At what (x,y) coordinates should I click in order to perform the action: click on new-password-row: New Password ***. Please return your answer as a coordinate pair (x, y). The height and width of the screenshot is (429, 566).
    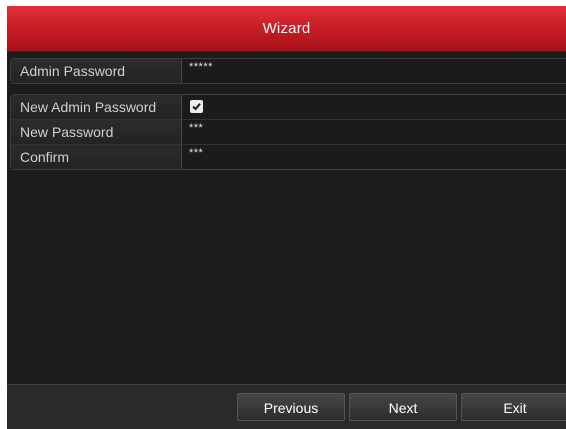
    Looking at the image, I should click on (288, 132).